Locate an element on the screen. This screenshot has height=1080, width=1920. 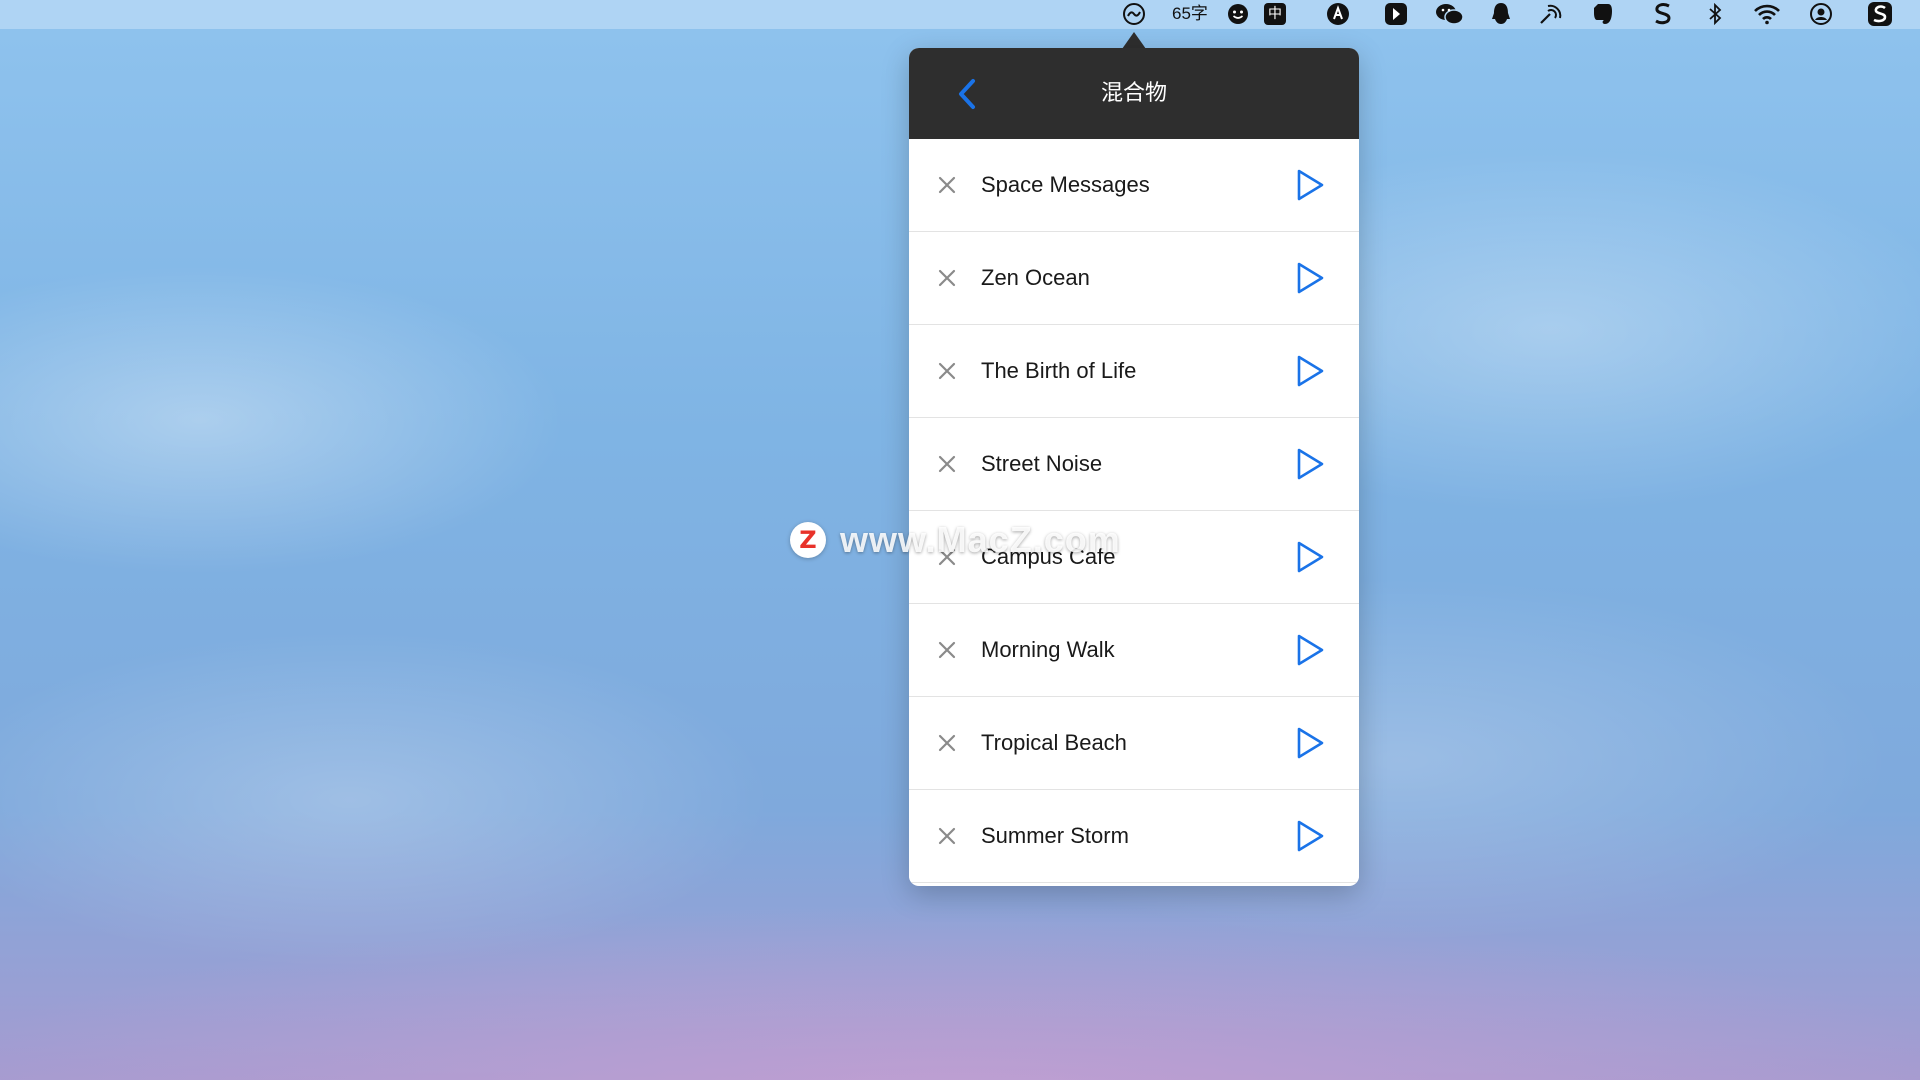
list-item: Campus Cafe is located at coordinates (1134, 557).